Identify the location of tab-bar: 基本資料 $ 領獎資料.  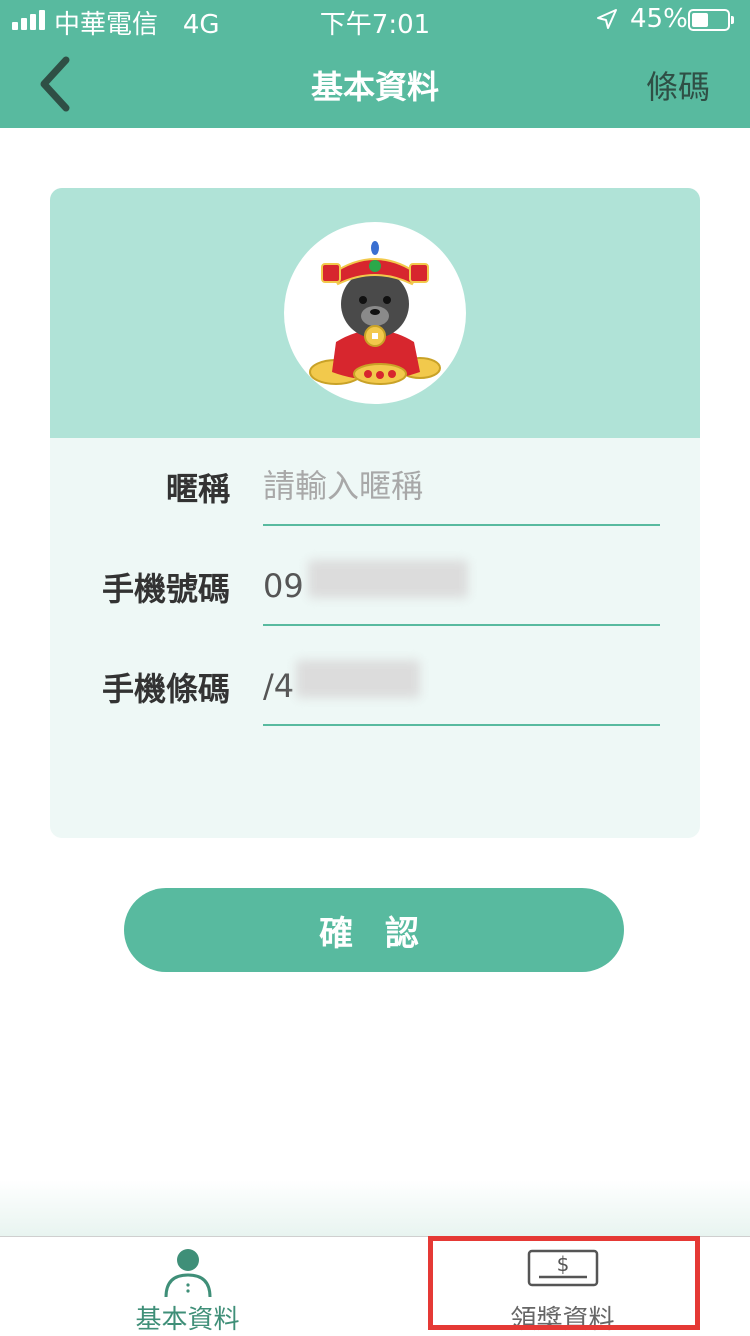
(375, 1285).